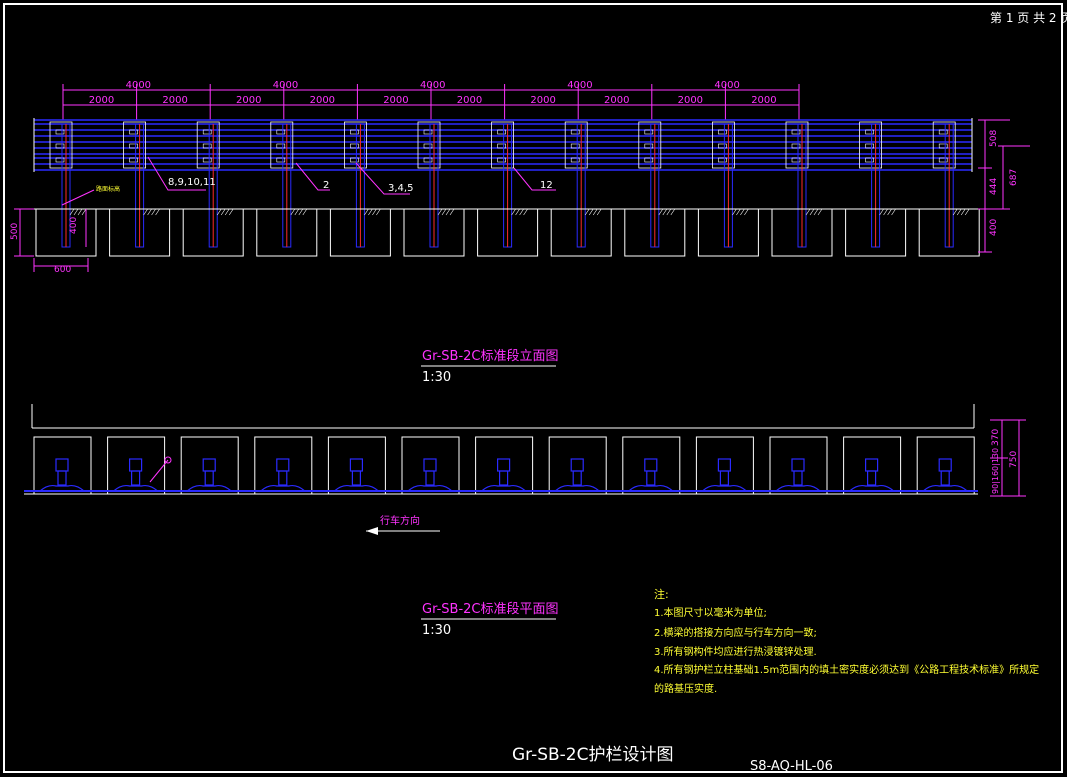 This screenshot has height=777, width=1067. I want to click on dim-500-left: 500, so click(15, 231).